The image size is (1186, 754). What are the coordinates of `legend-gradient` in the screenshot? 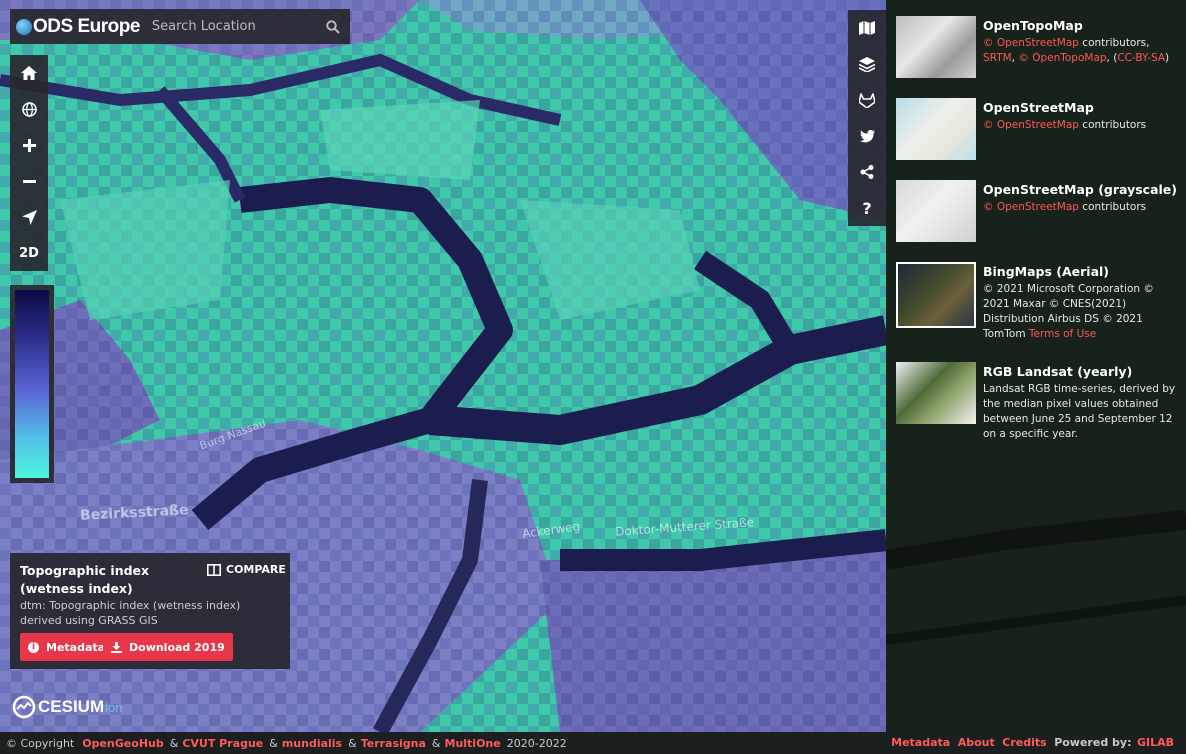 It's located at (32, 384).